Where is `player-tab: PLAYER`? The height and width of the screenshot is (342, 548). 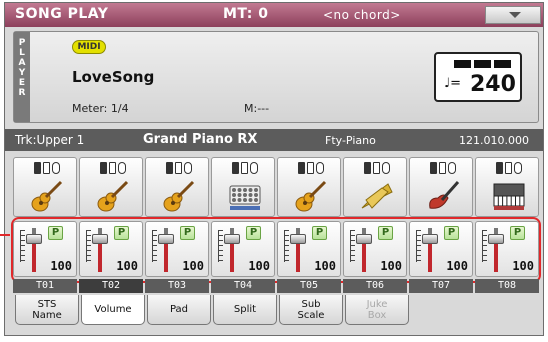
player-tab: PLAYER is located at coordinates (22, 77).